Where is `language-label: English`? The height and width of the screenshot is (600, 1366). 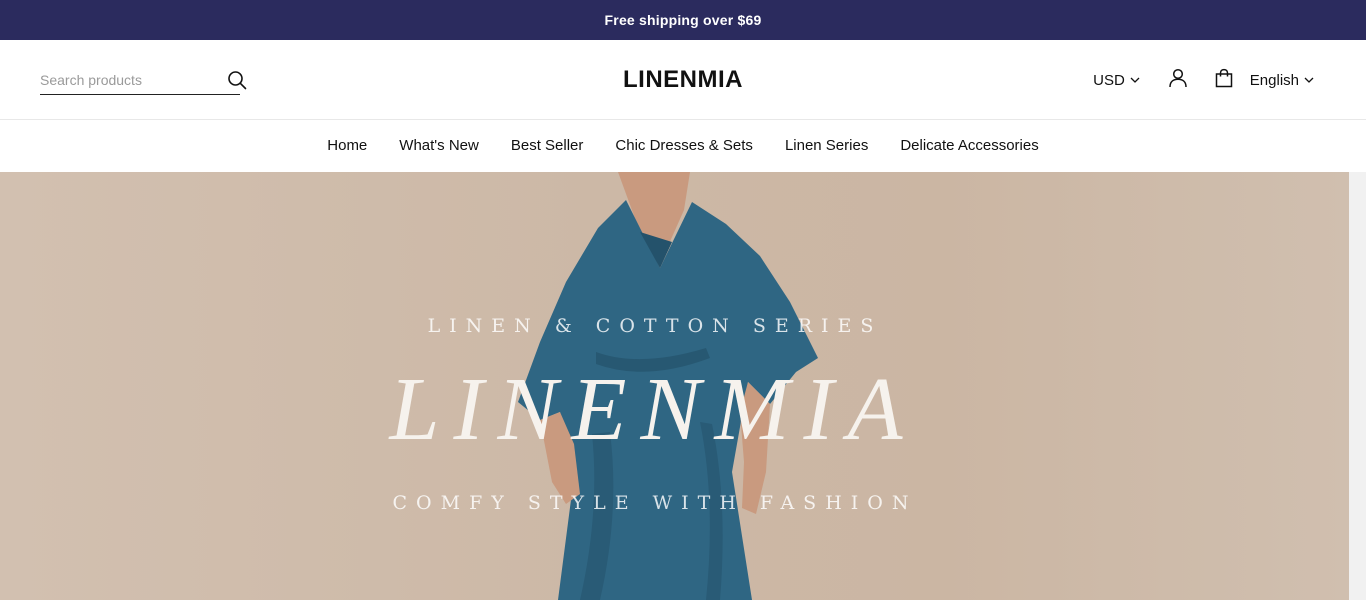
language-label: English is located at coordinates (1274, 80).